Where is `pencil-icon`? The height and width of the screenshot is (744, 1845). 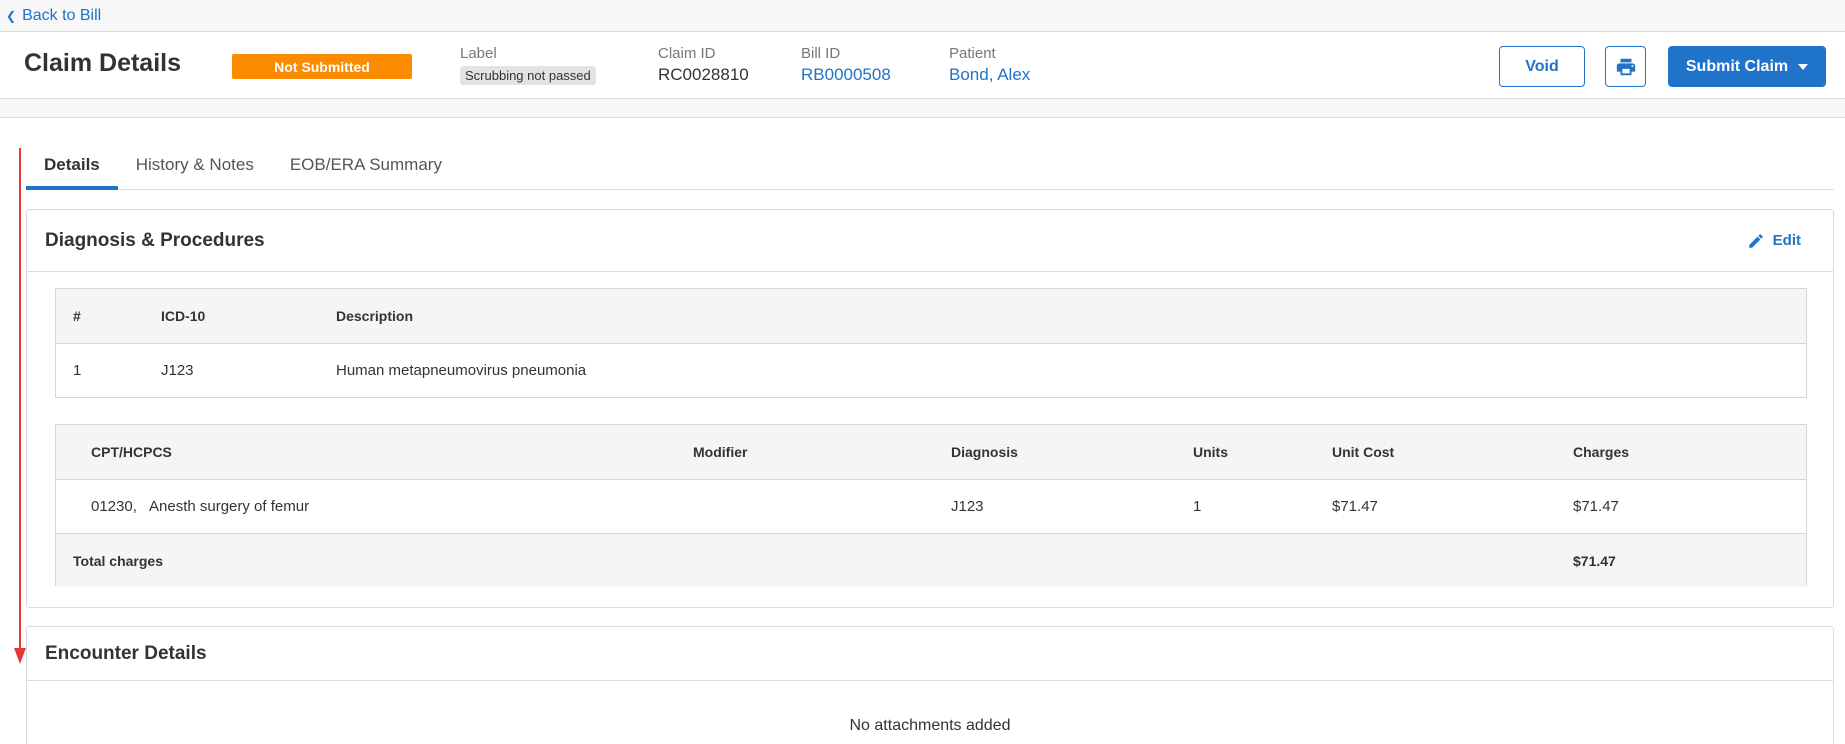 pencil-icon is located at coordinates (1755, 240).